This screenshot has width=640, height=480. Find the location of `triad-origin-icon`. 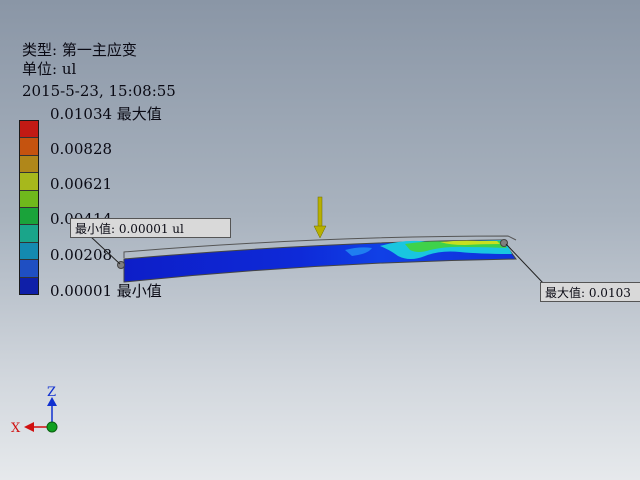

triad-origin-icon is located at coordinates (52, 427).